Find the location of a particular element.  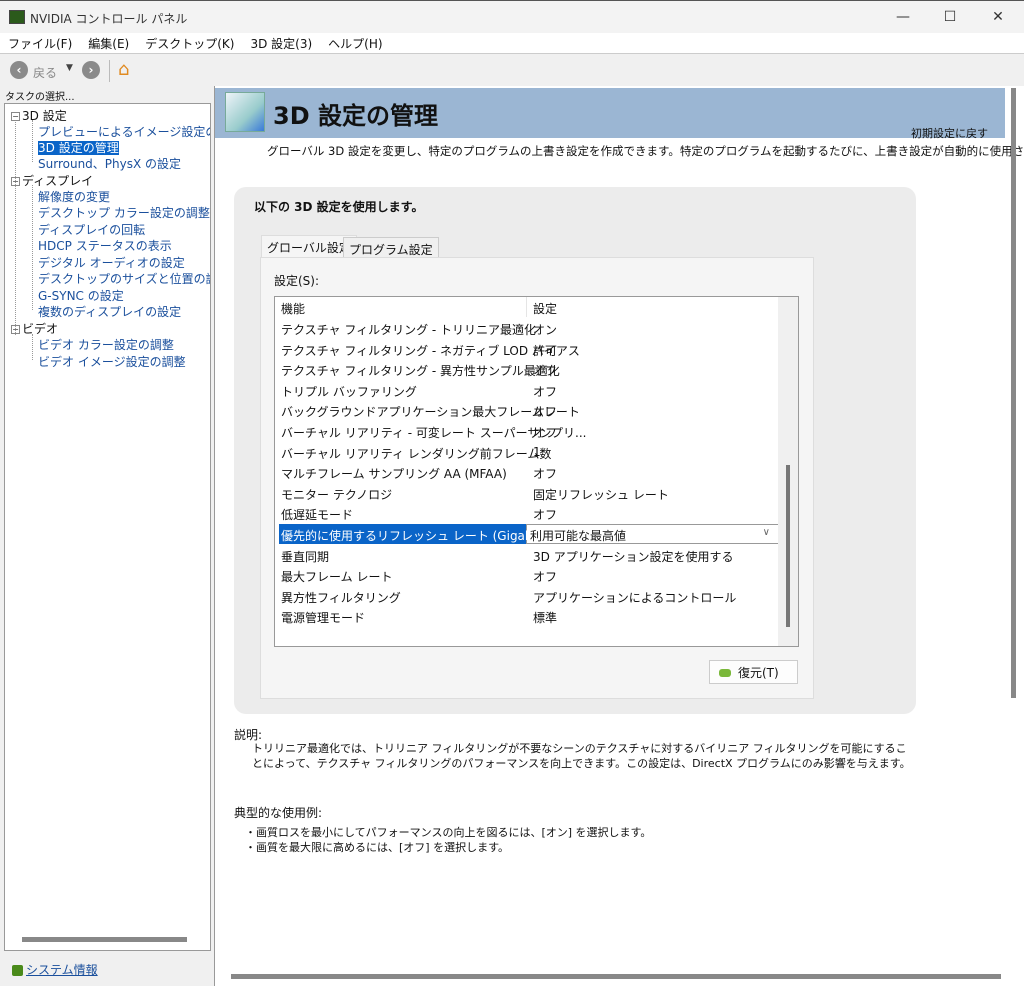

tree-item-desktop-size: デスクトップのサイズと位置の調整 is located at coordinates (124, 278).